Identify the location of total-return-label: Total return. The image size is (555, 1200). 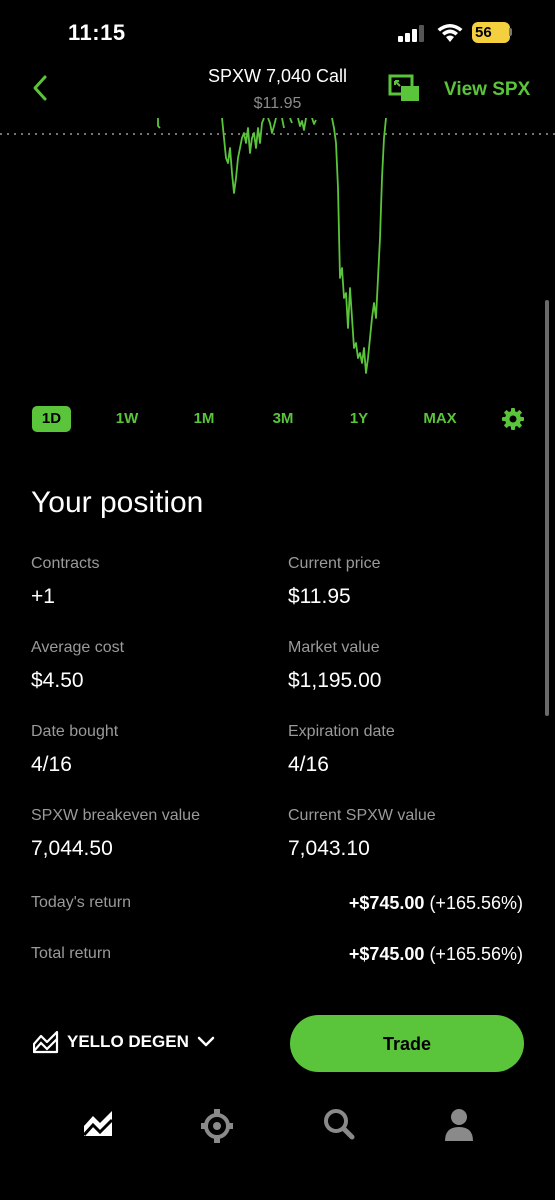
(71, 953).